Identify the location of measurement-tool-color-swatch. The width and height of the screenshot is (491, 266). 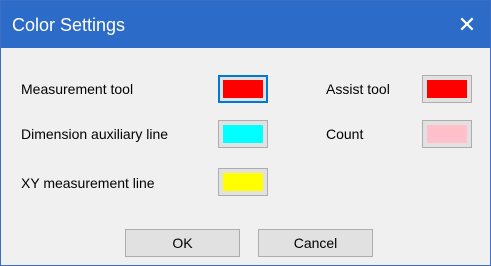
(243, 89).